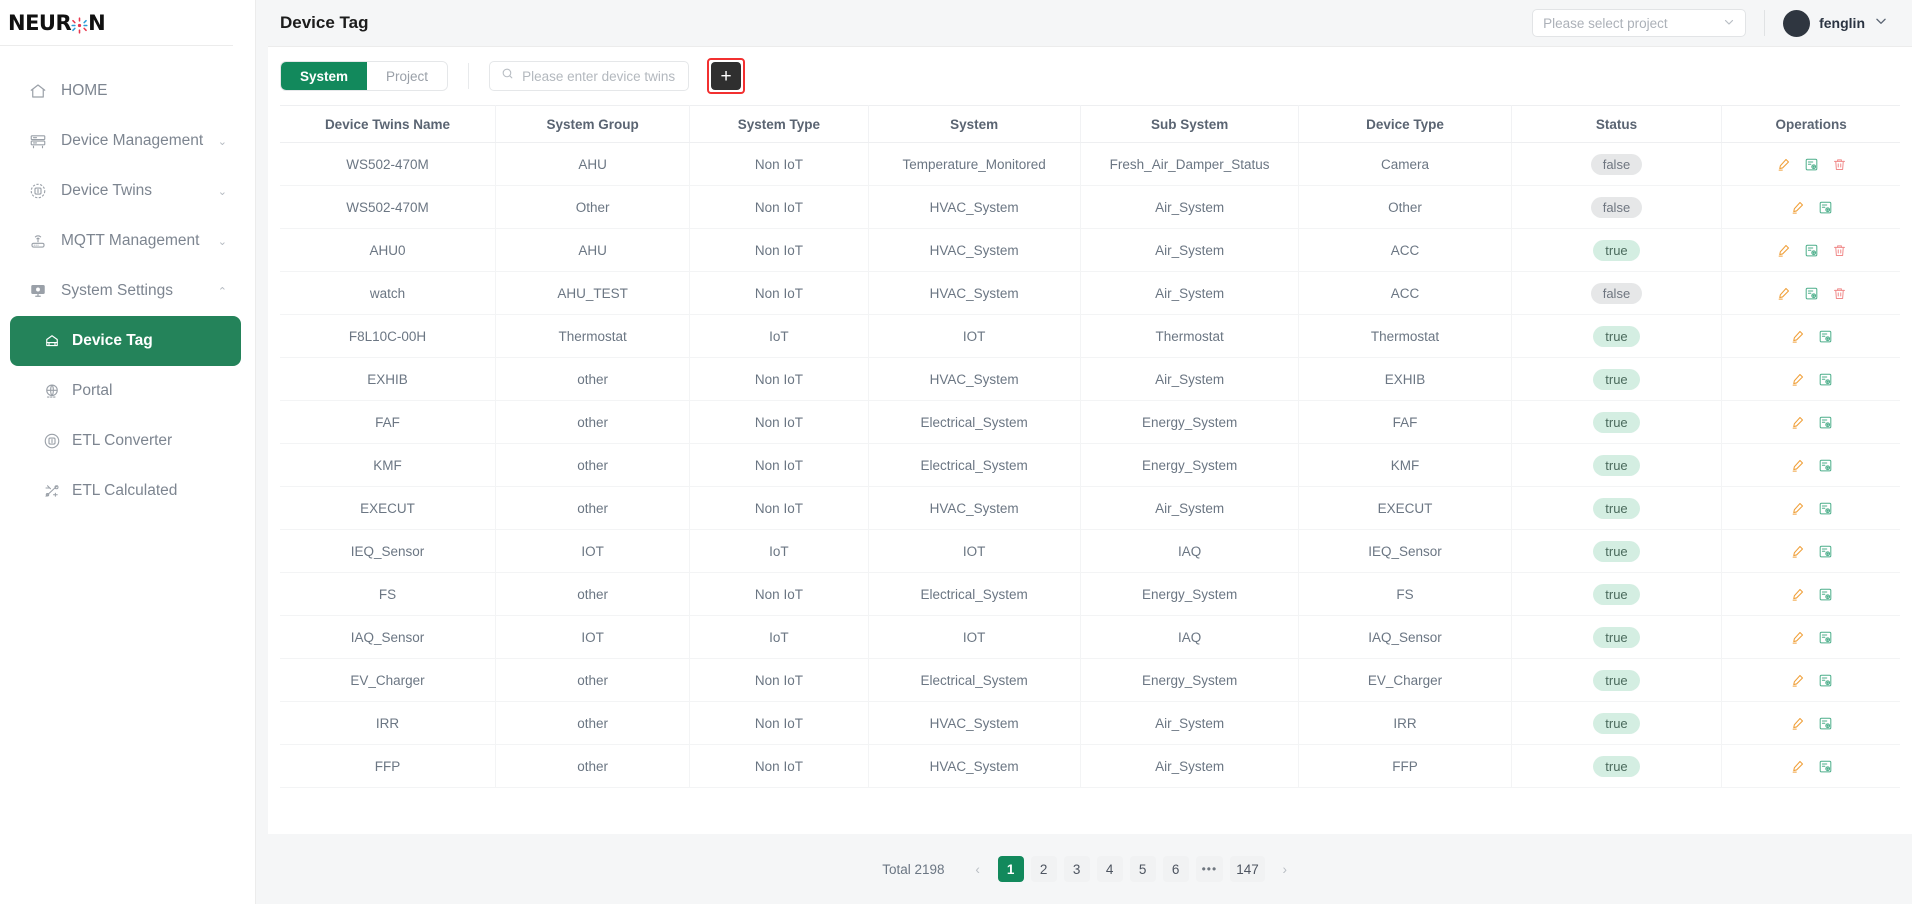 The width and height of the screenshot is (1912, 904). Describe the element at coordinates (1190, 766) in the screenshot. I see `cell-sub-system: Air_System` at that location.